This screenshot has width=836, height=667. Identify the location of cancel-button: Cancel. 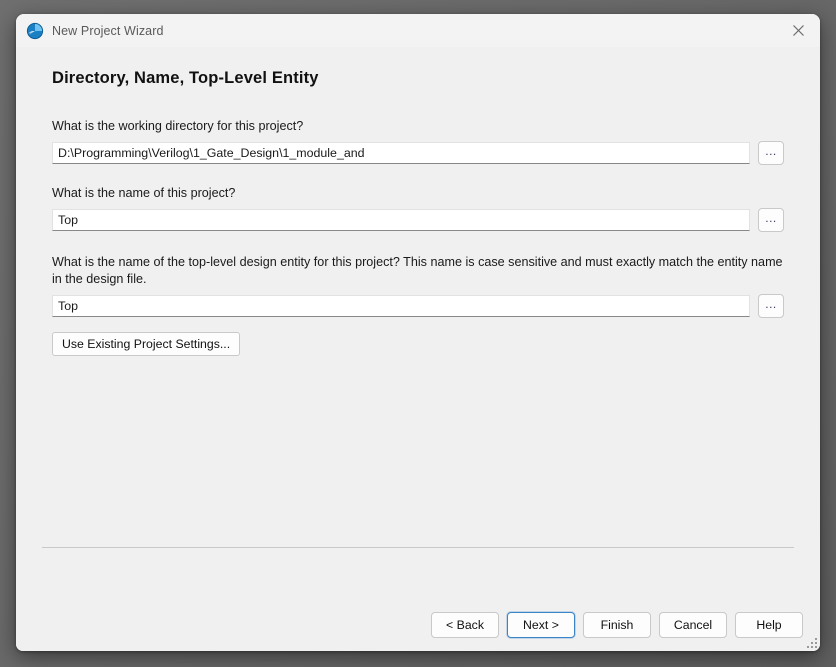
(693, 625).